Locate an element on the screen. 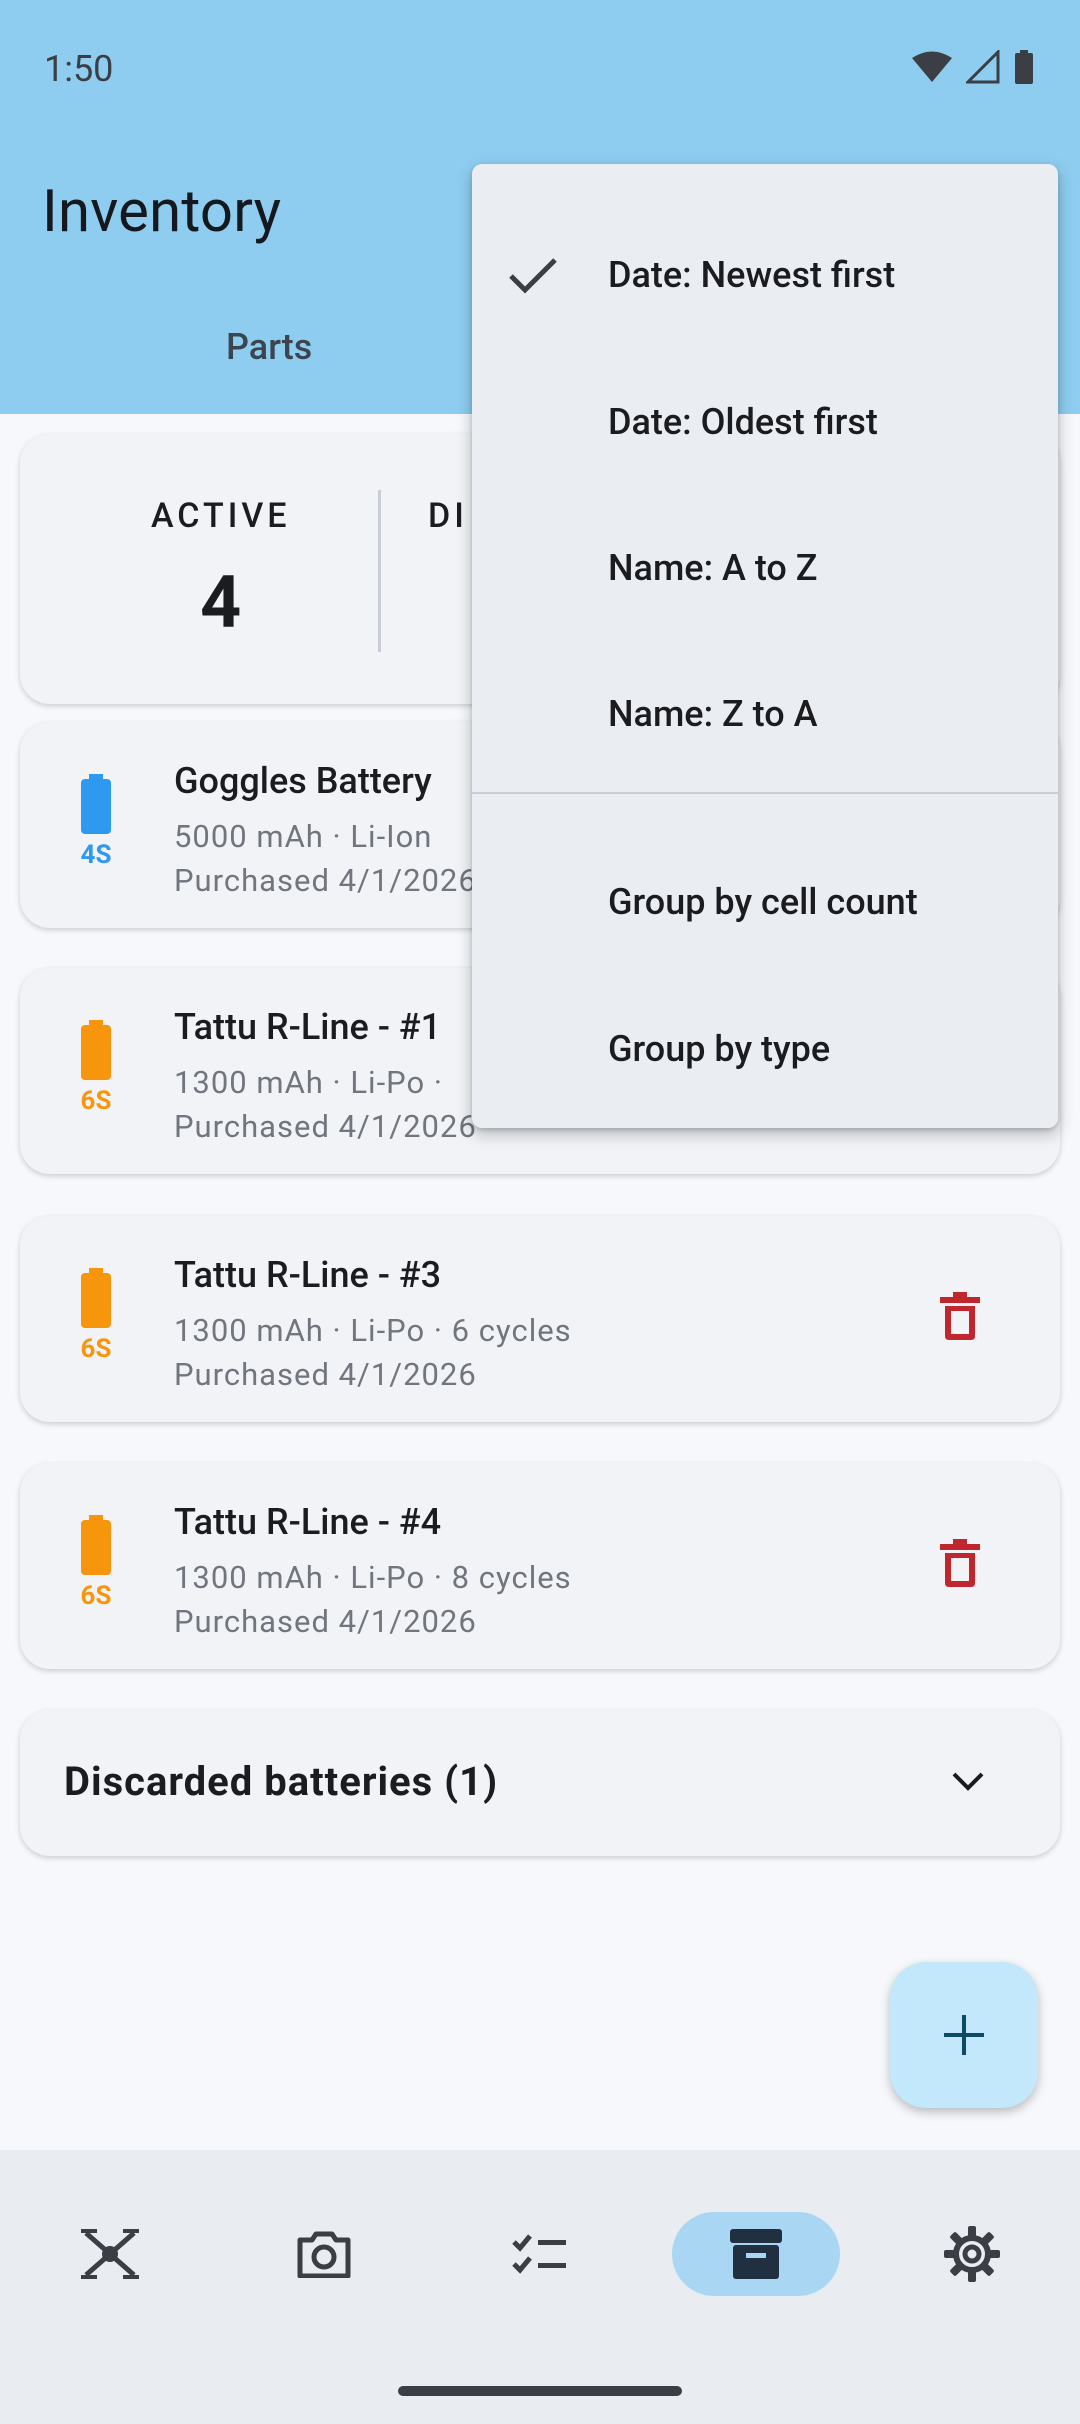 This screenshot has height=2424, width=1080. gear-icon is located at coordinates (972, 2254).